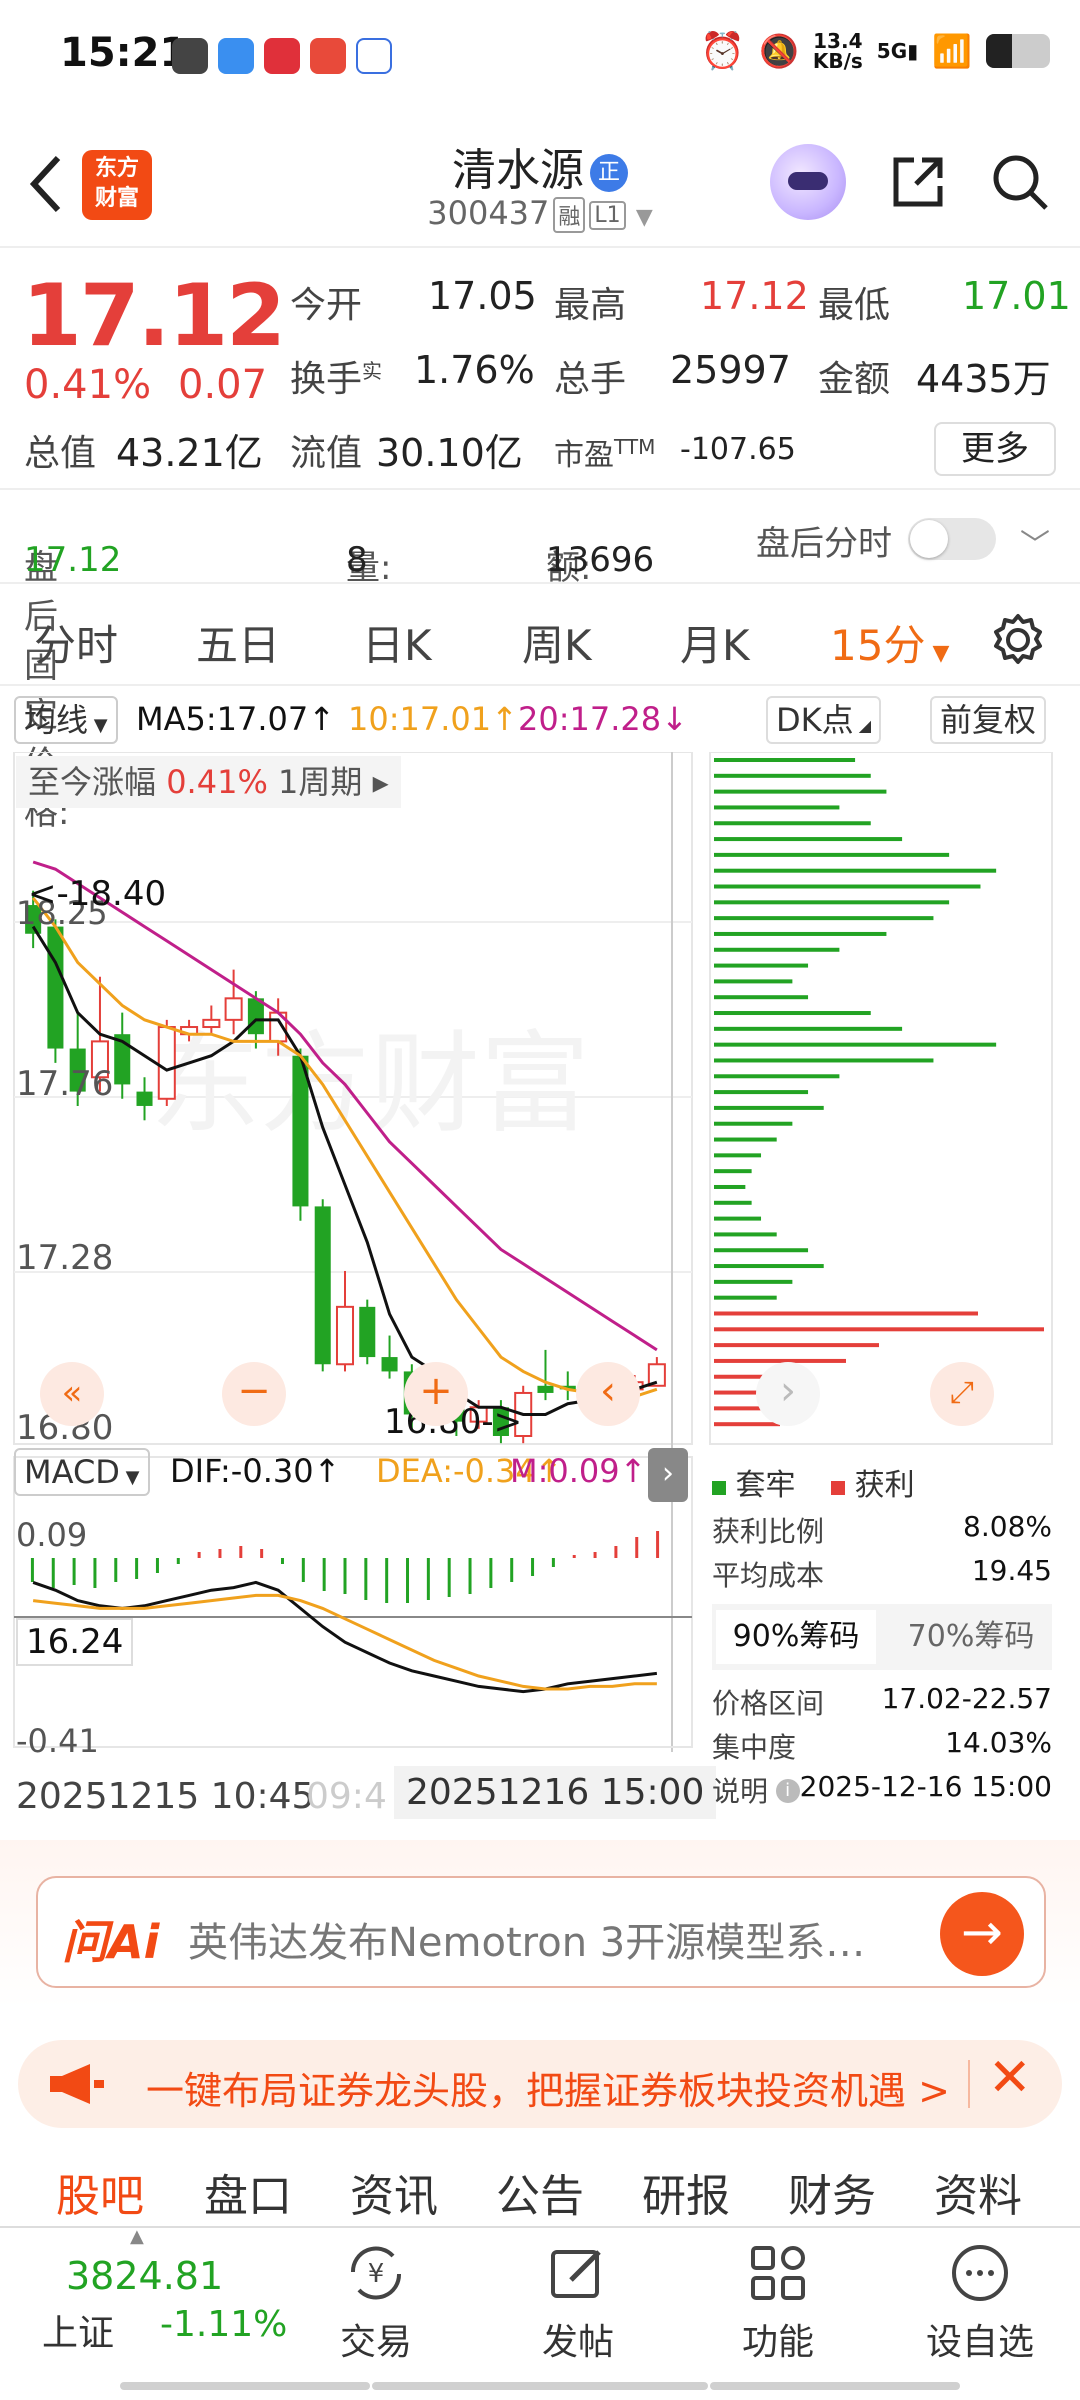  Describe the element at coordinates (796, 1637) in the screenshot. I see `tab-chip-90: 90%筹码` at that location.